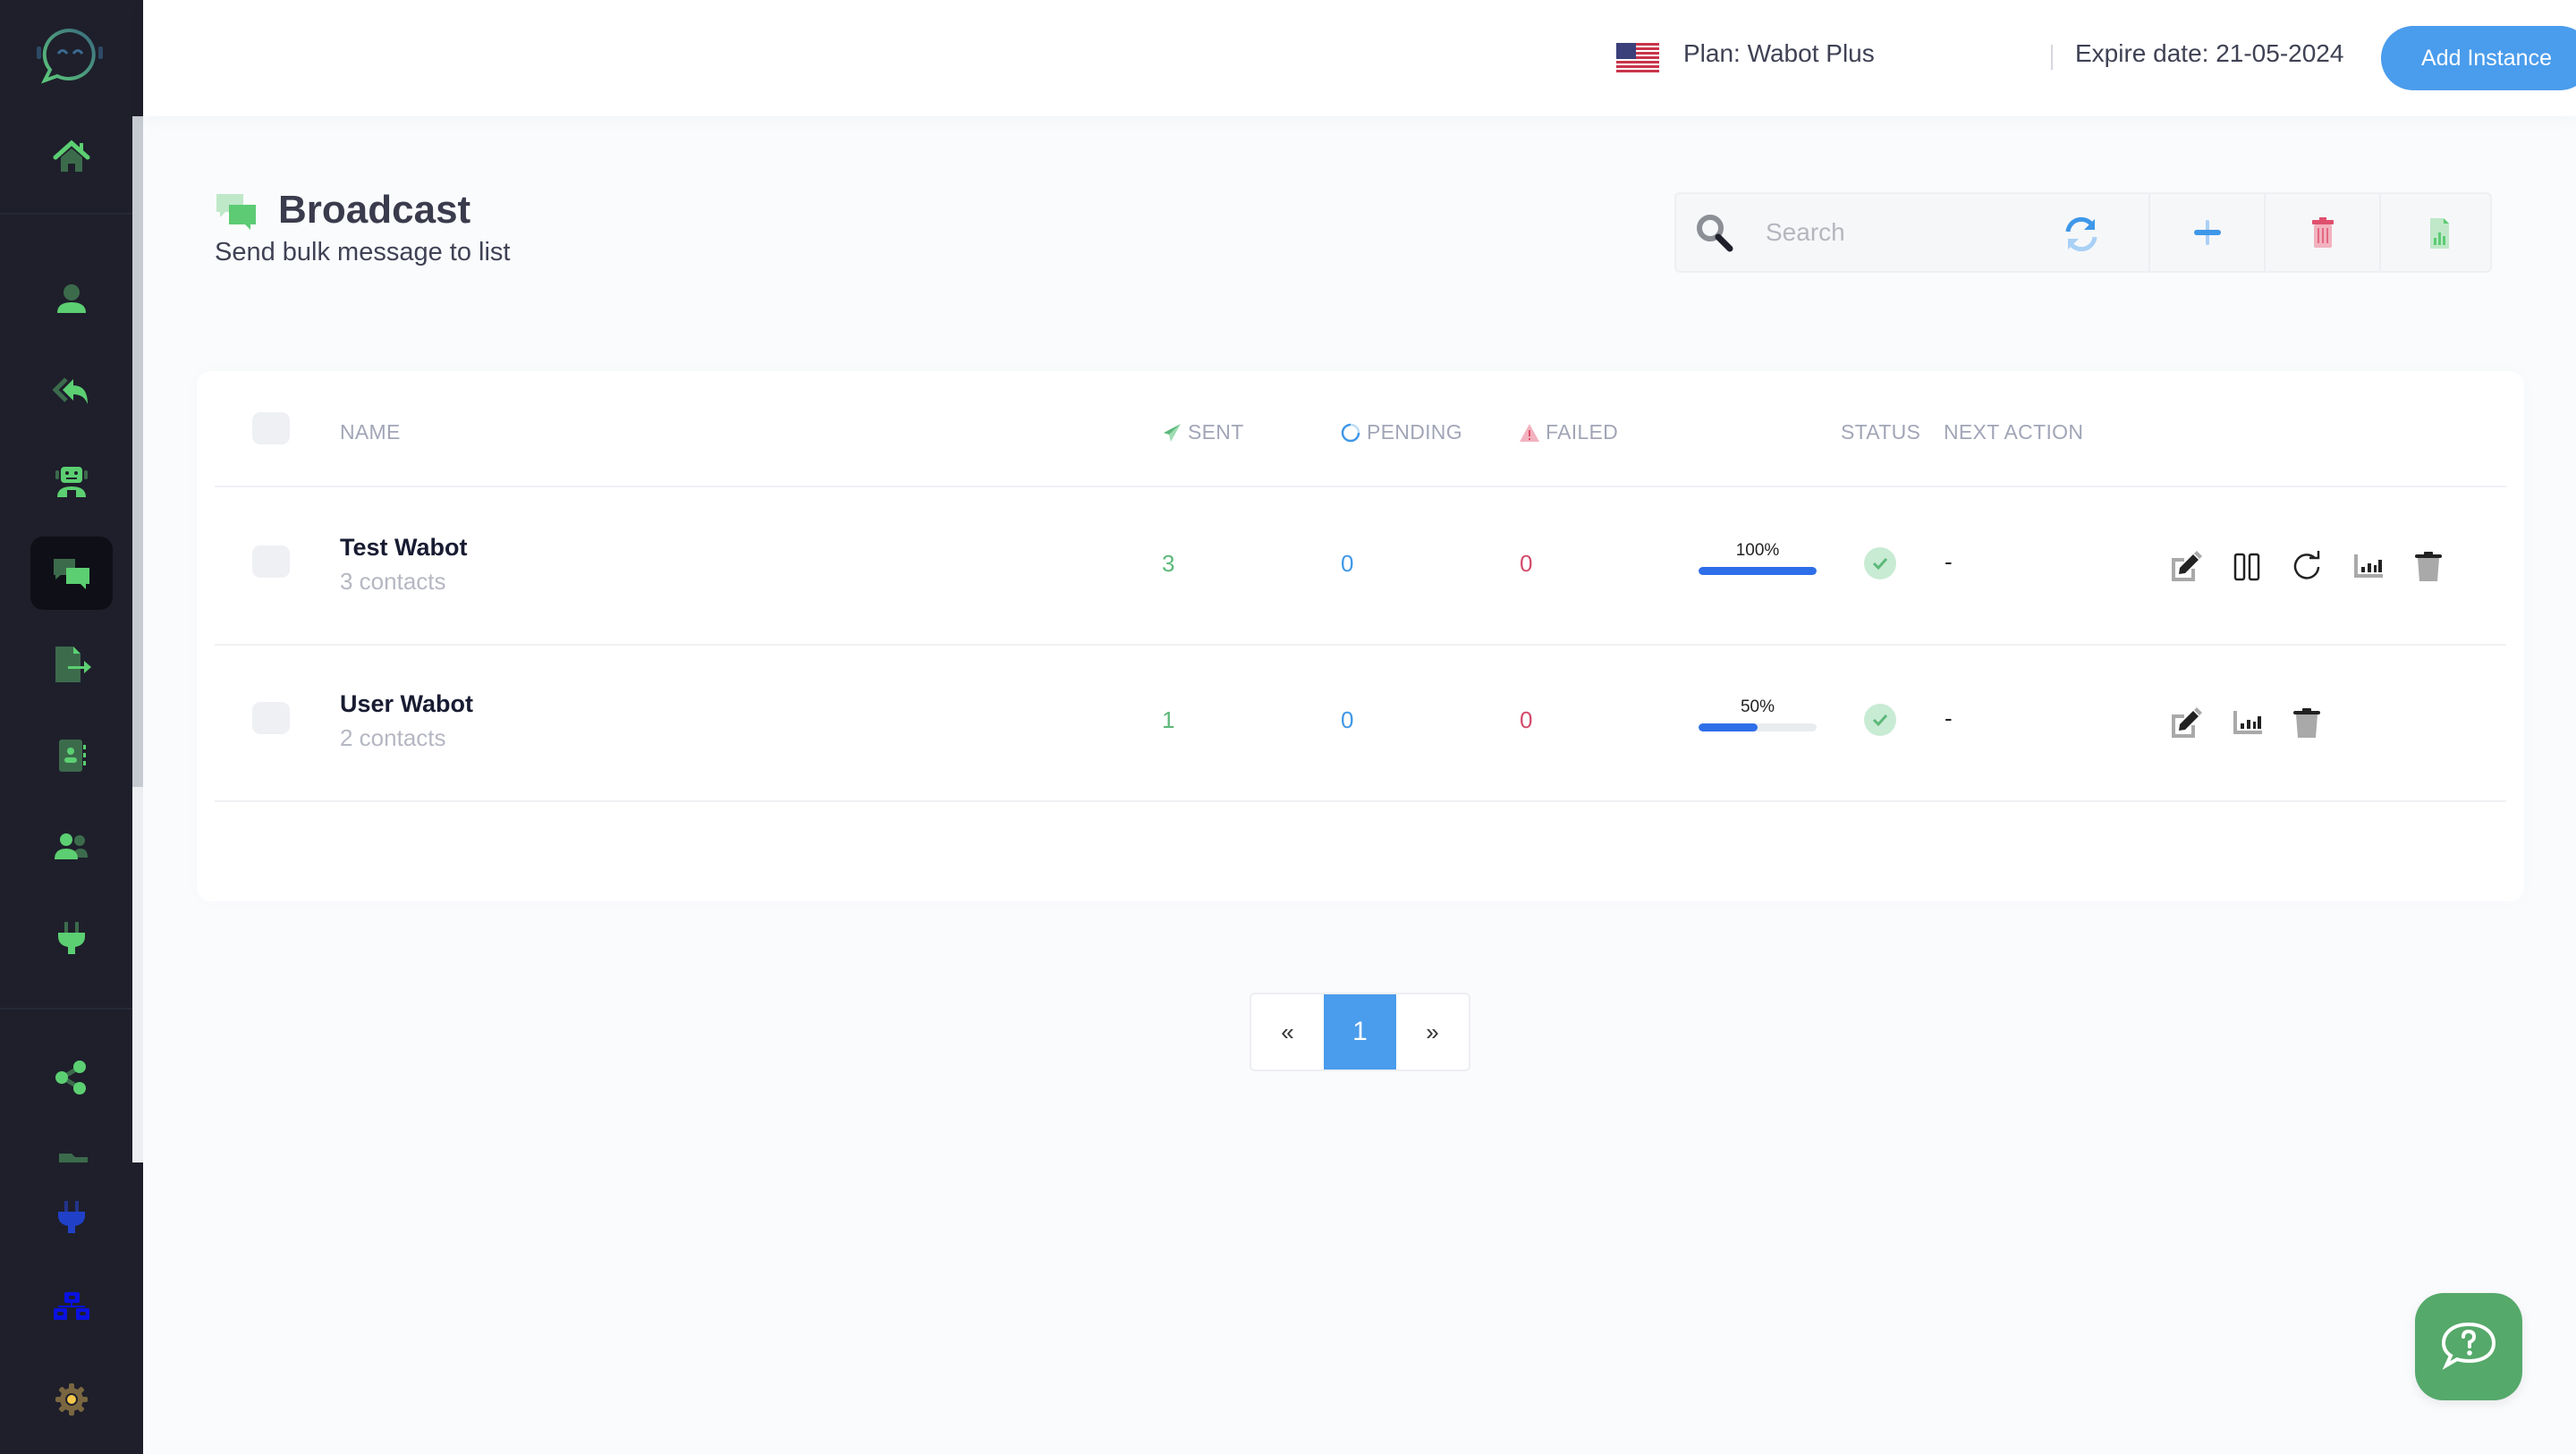  What do you see at coordinates (1414, 432) in the screenshot?
I see `column-label: PENDING` at bounding box center [1414, 432].